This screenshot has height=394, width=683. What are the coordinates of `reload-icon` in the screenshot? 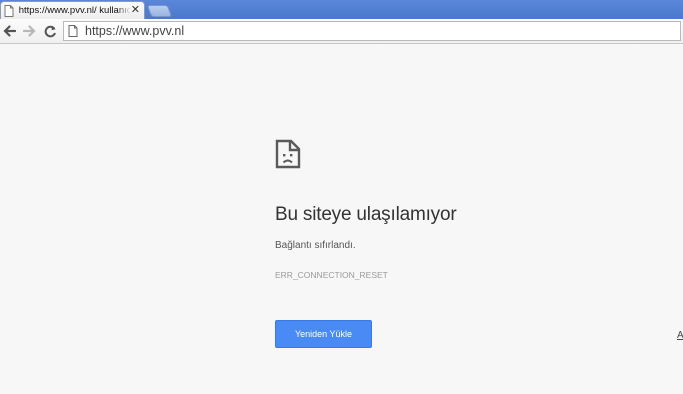 It's located at (50, 31).